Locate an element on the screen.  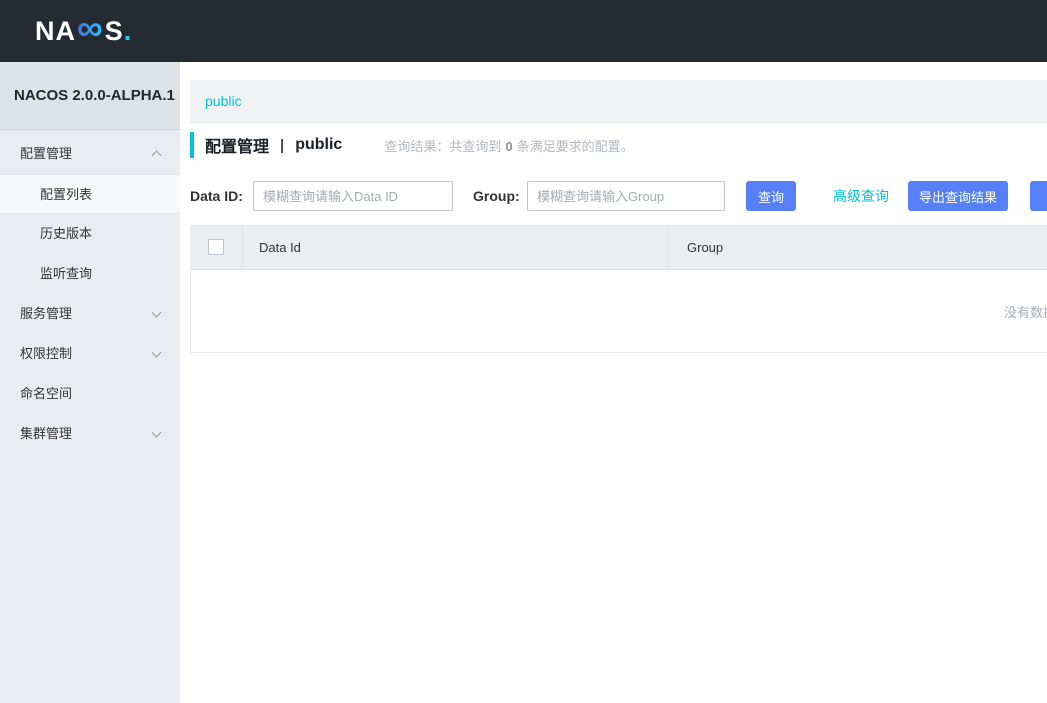
column-header-group: Group is located at coordinates (857, 247).